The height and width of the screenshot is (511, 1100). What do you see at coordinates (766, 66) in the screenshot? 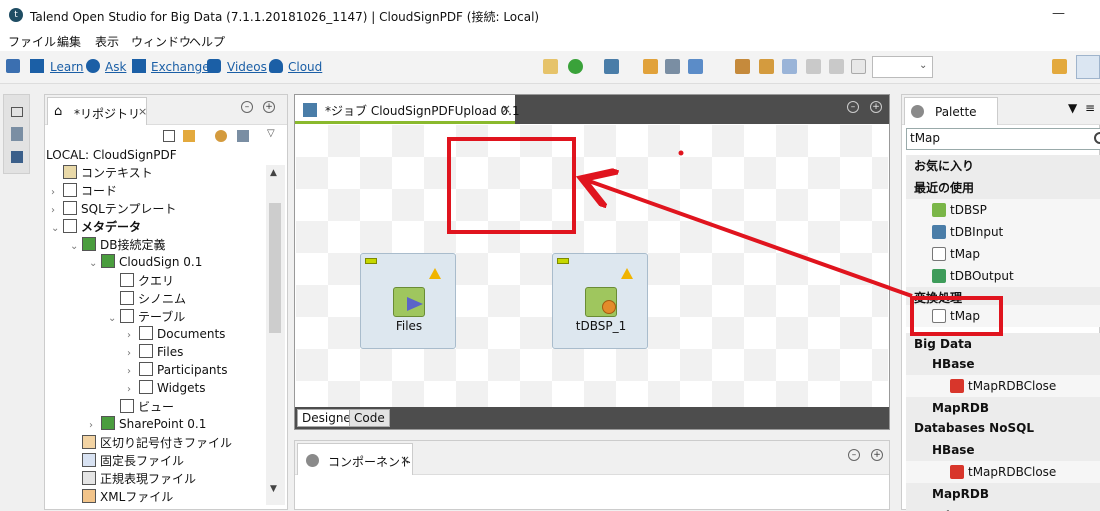
I see `item-icon` at bounding box center [766, 66].